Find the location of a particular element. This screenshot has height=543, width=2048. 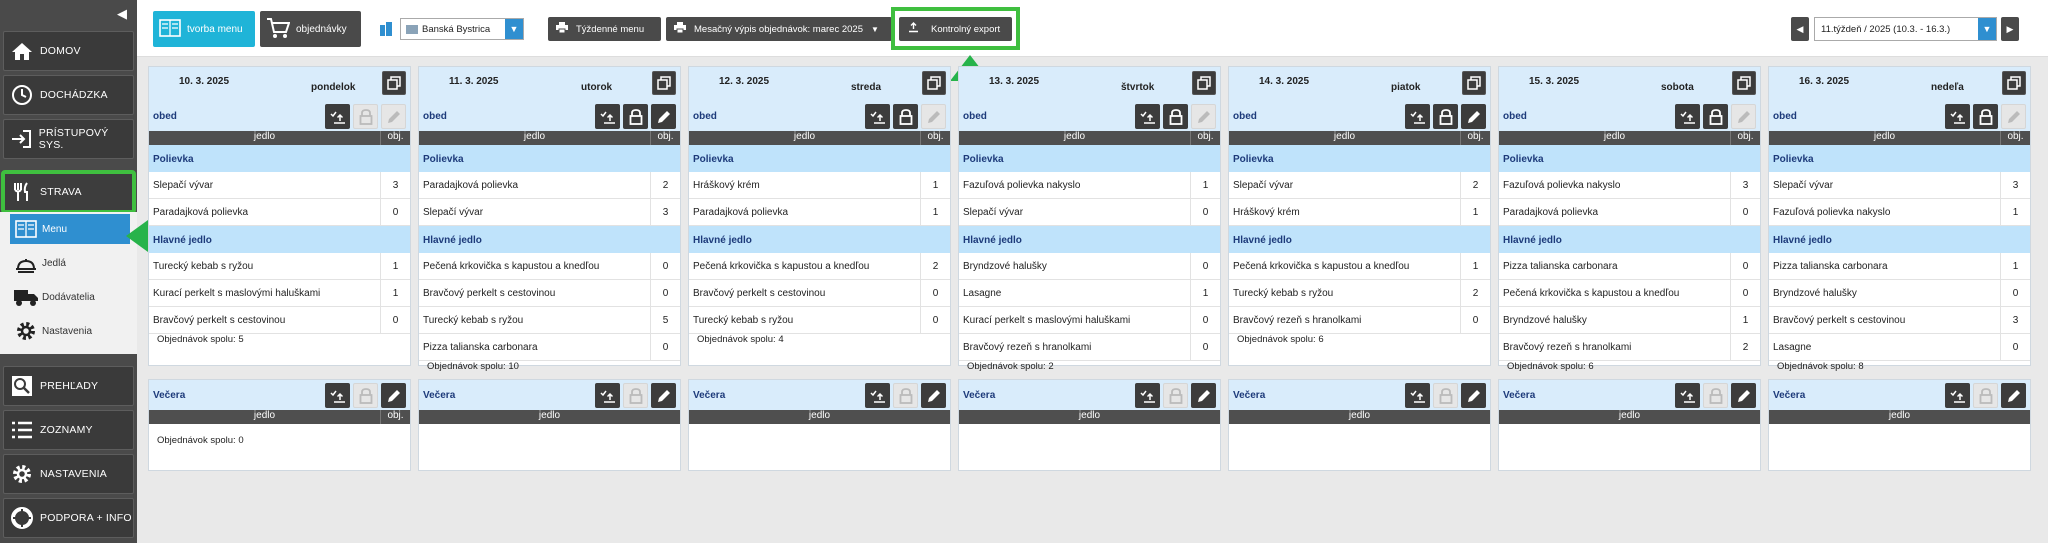

day-date: 13. 3. 2025 is located at coordinates (1014, 81).